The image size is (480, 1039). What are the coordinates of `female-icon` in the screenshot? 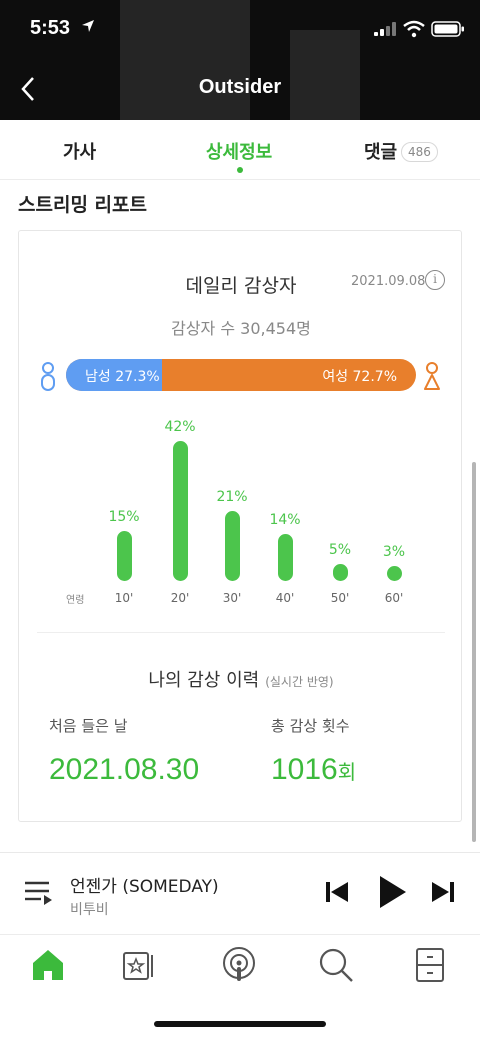 It's located at (432, 376).